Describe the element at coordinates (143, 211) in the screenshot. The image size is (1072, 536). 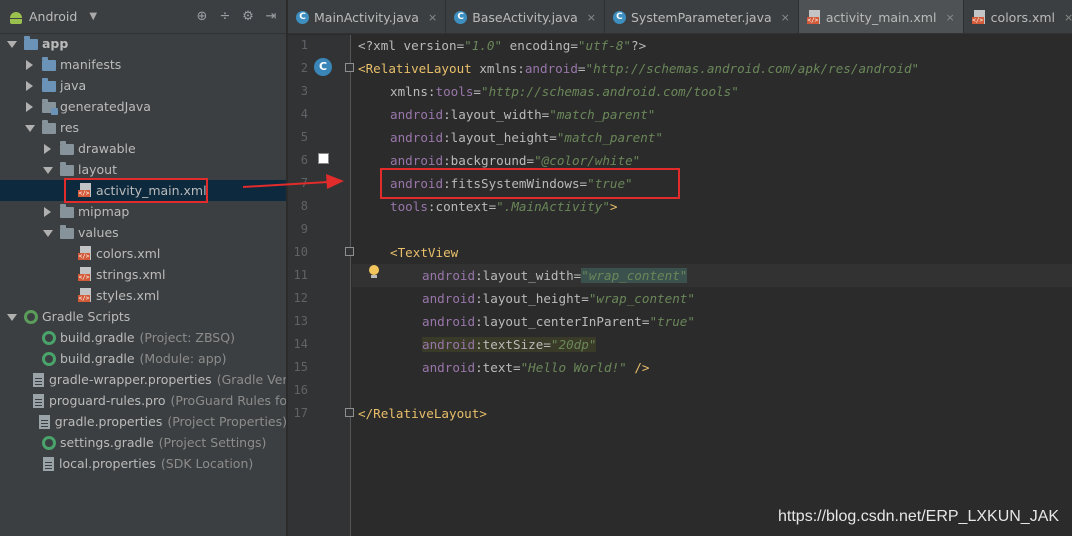
I see `tree-item: mipmap` at that location.